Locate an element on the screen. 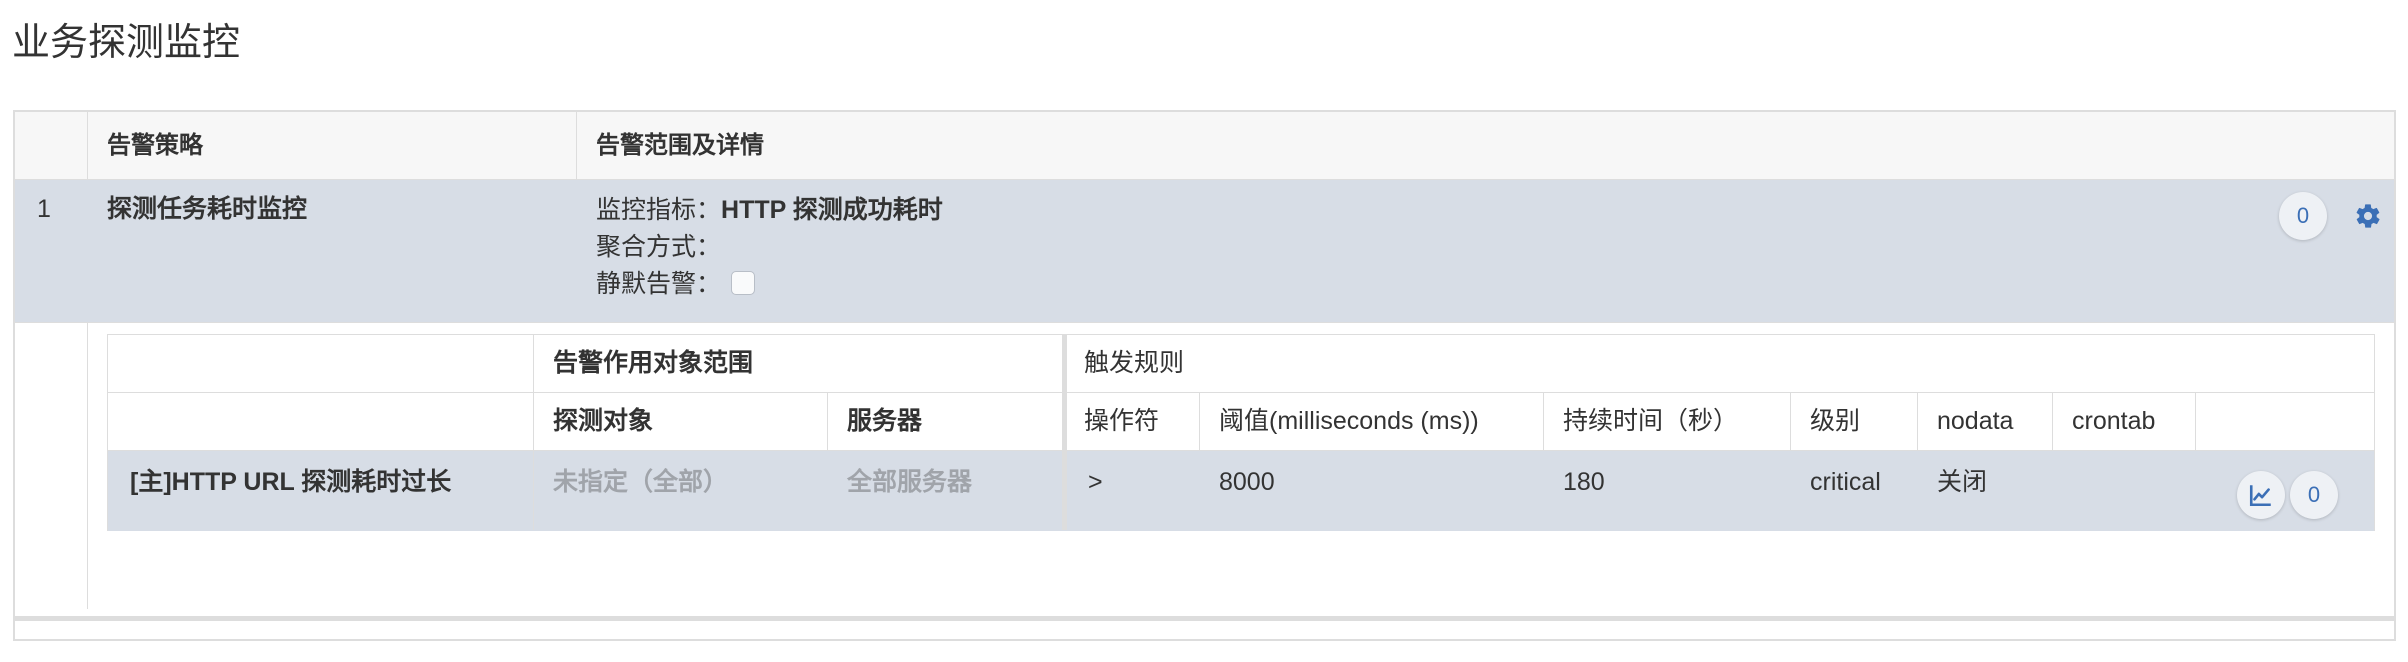 The image size is (2408, 662). policy-name: 探测任务耗时监控 is located at coordinates (207, 209).